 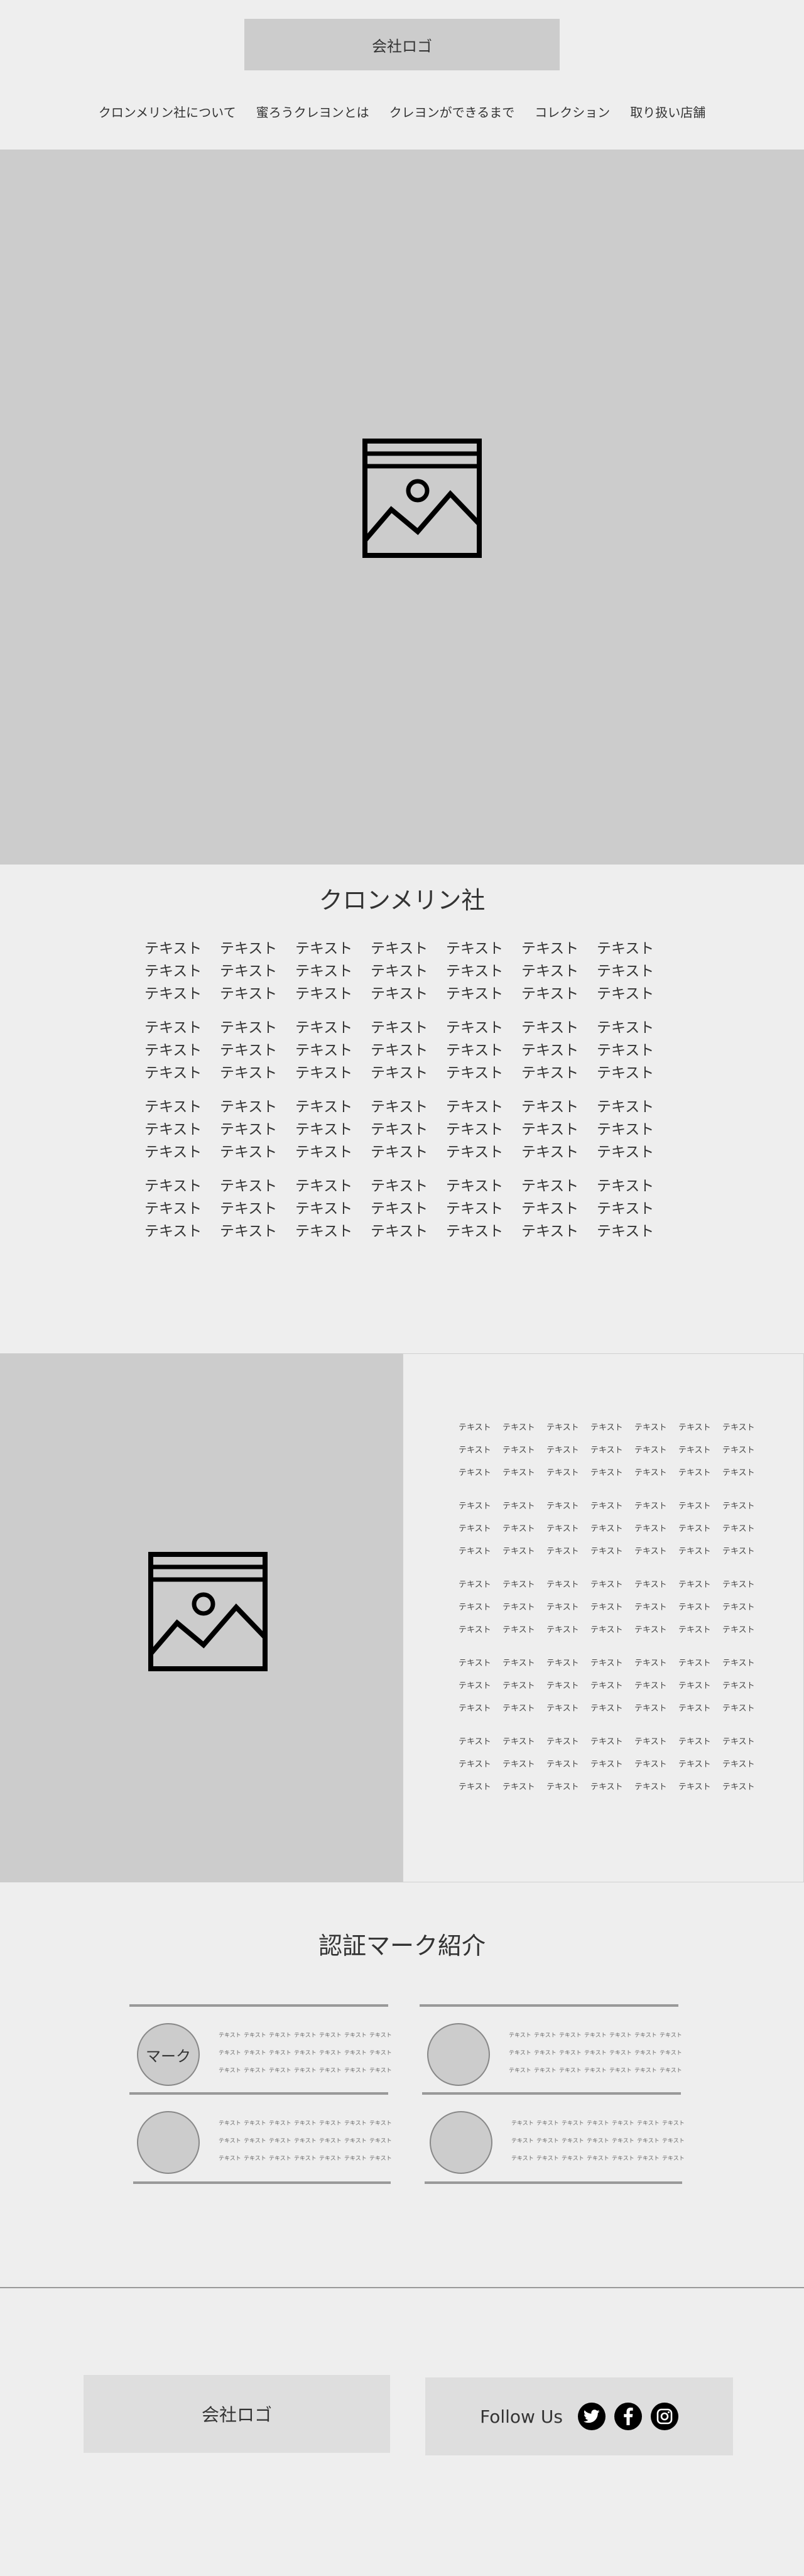 What do you see at coordinates (591, 2417) in the screenshot?
I see `twitter-icon` at bounding box center [591, 2417].